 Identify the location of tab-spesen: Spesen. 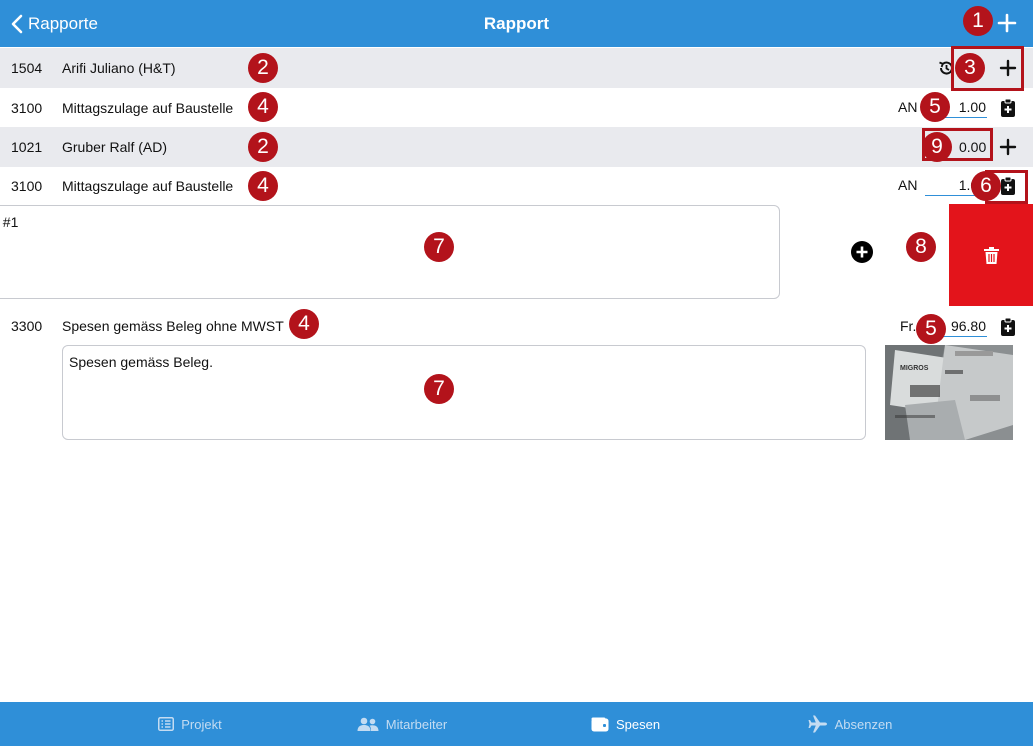
(625, 724).